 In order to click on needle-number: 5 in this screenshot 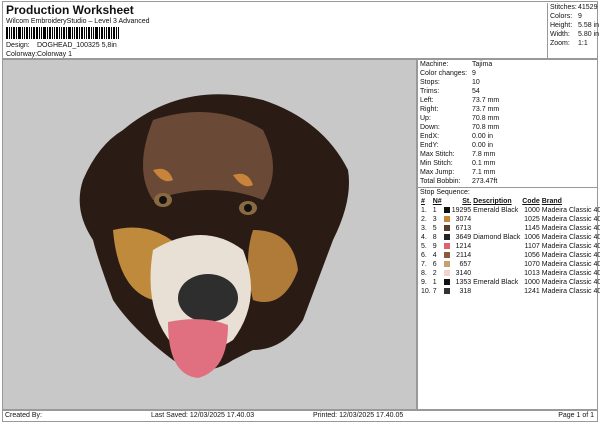, I will do `click(434, 228)`.